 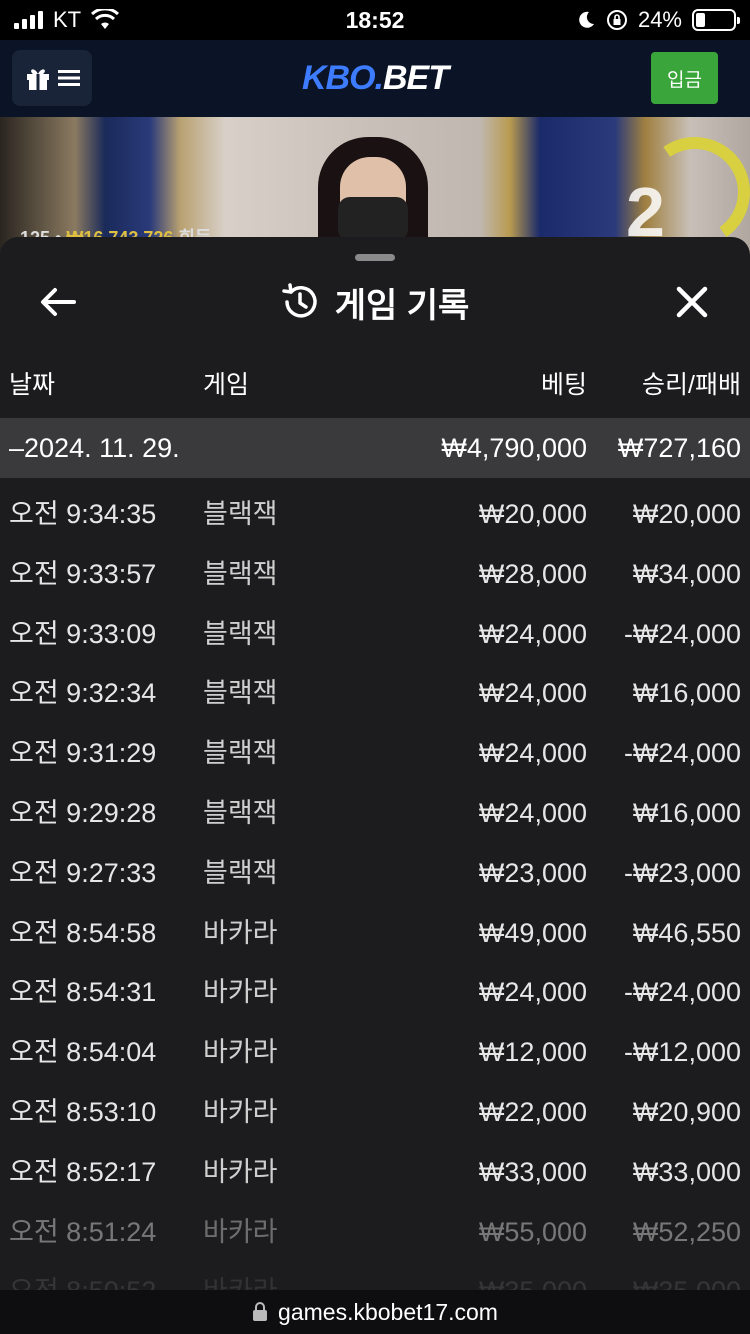 I want to click on table-row: 오전 8:54:58 바카라 ₩49,000 ₩46,550, so click(x=375, y=933).